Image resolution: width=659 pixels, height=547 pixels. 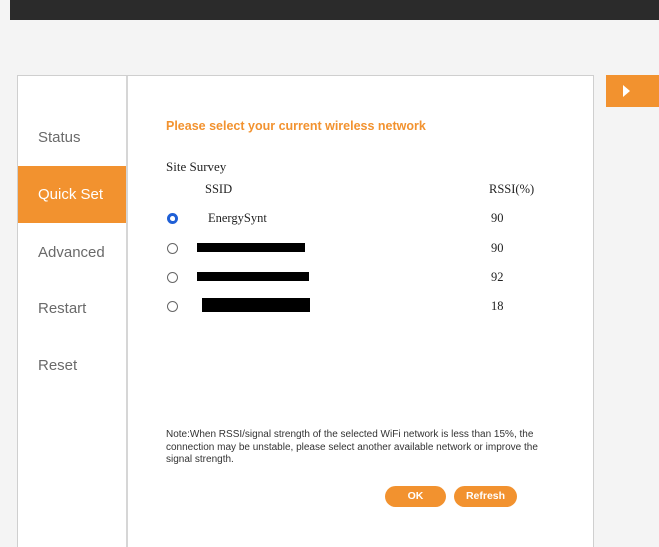 What do you see at coordinates (366, 251) in the screenshot?
I see `network-row: 90` at bounding box center [366, 251].